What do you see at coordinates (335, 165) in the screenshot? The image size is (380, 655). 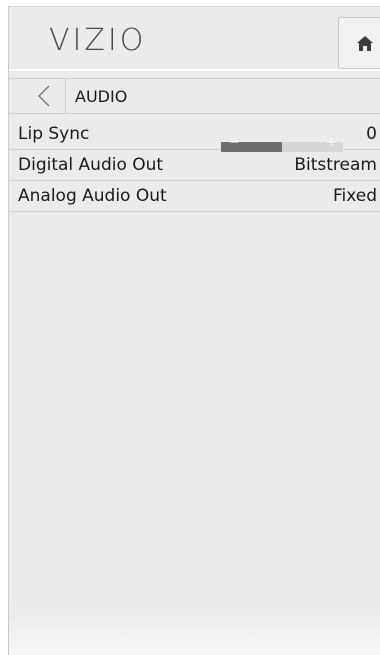 I see `menu-item-value: Bitstream` at bounding box center [335, 165].